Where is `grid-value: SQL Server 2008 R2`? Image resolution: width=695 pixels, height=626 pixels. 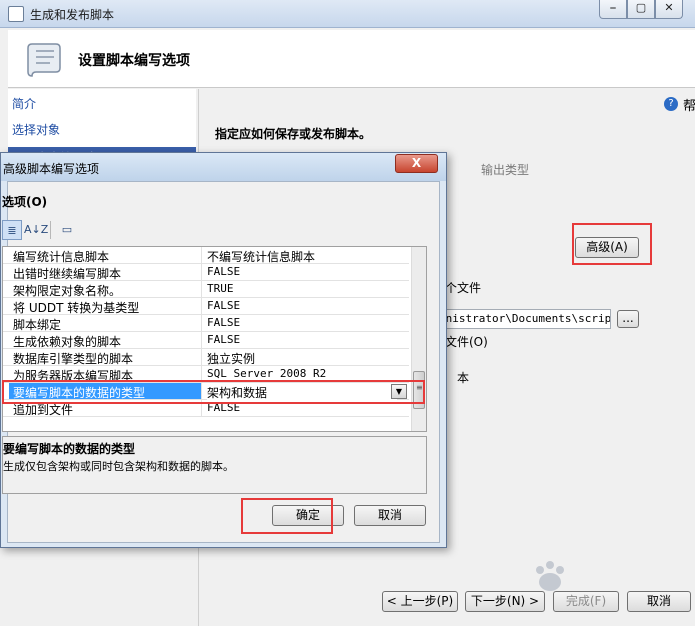 grid-value: SQL Server 2008 R2 is located at coordinates (267, 373).